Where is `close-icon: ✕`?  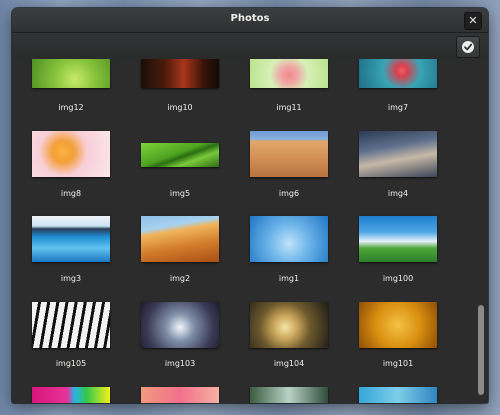 close-icon: ✕ is located at coordinates (473, 20).